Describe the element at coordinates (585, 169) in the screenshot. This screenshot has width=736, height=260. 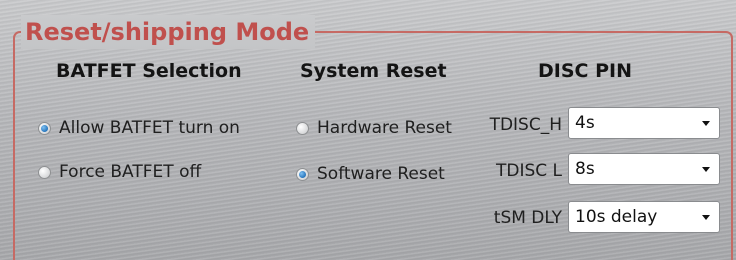
I see `select-value: 8s` at that location.